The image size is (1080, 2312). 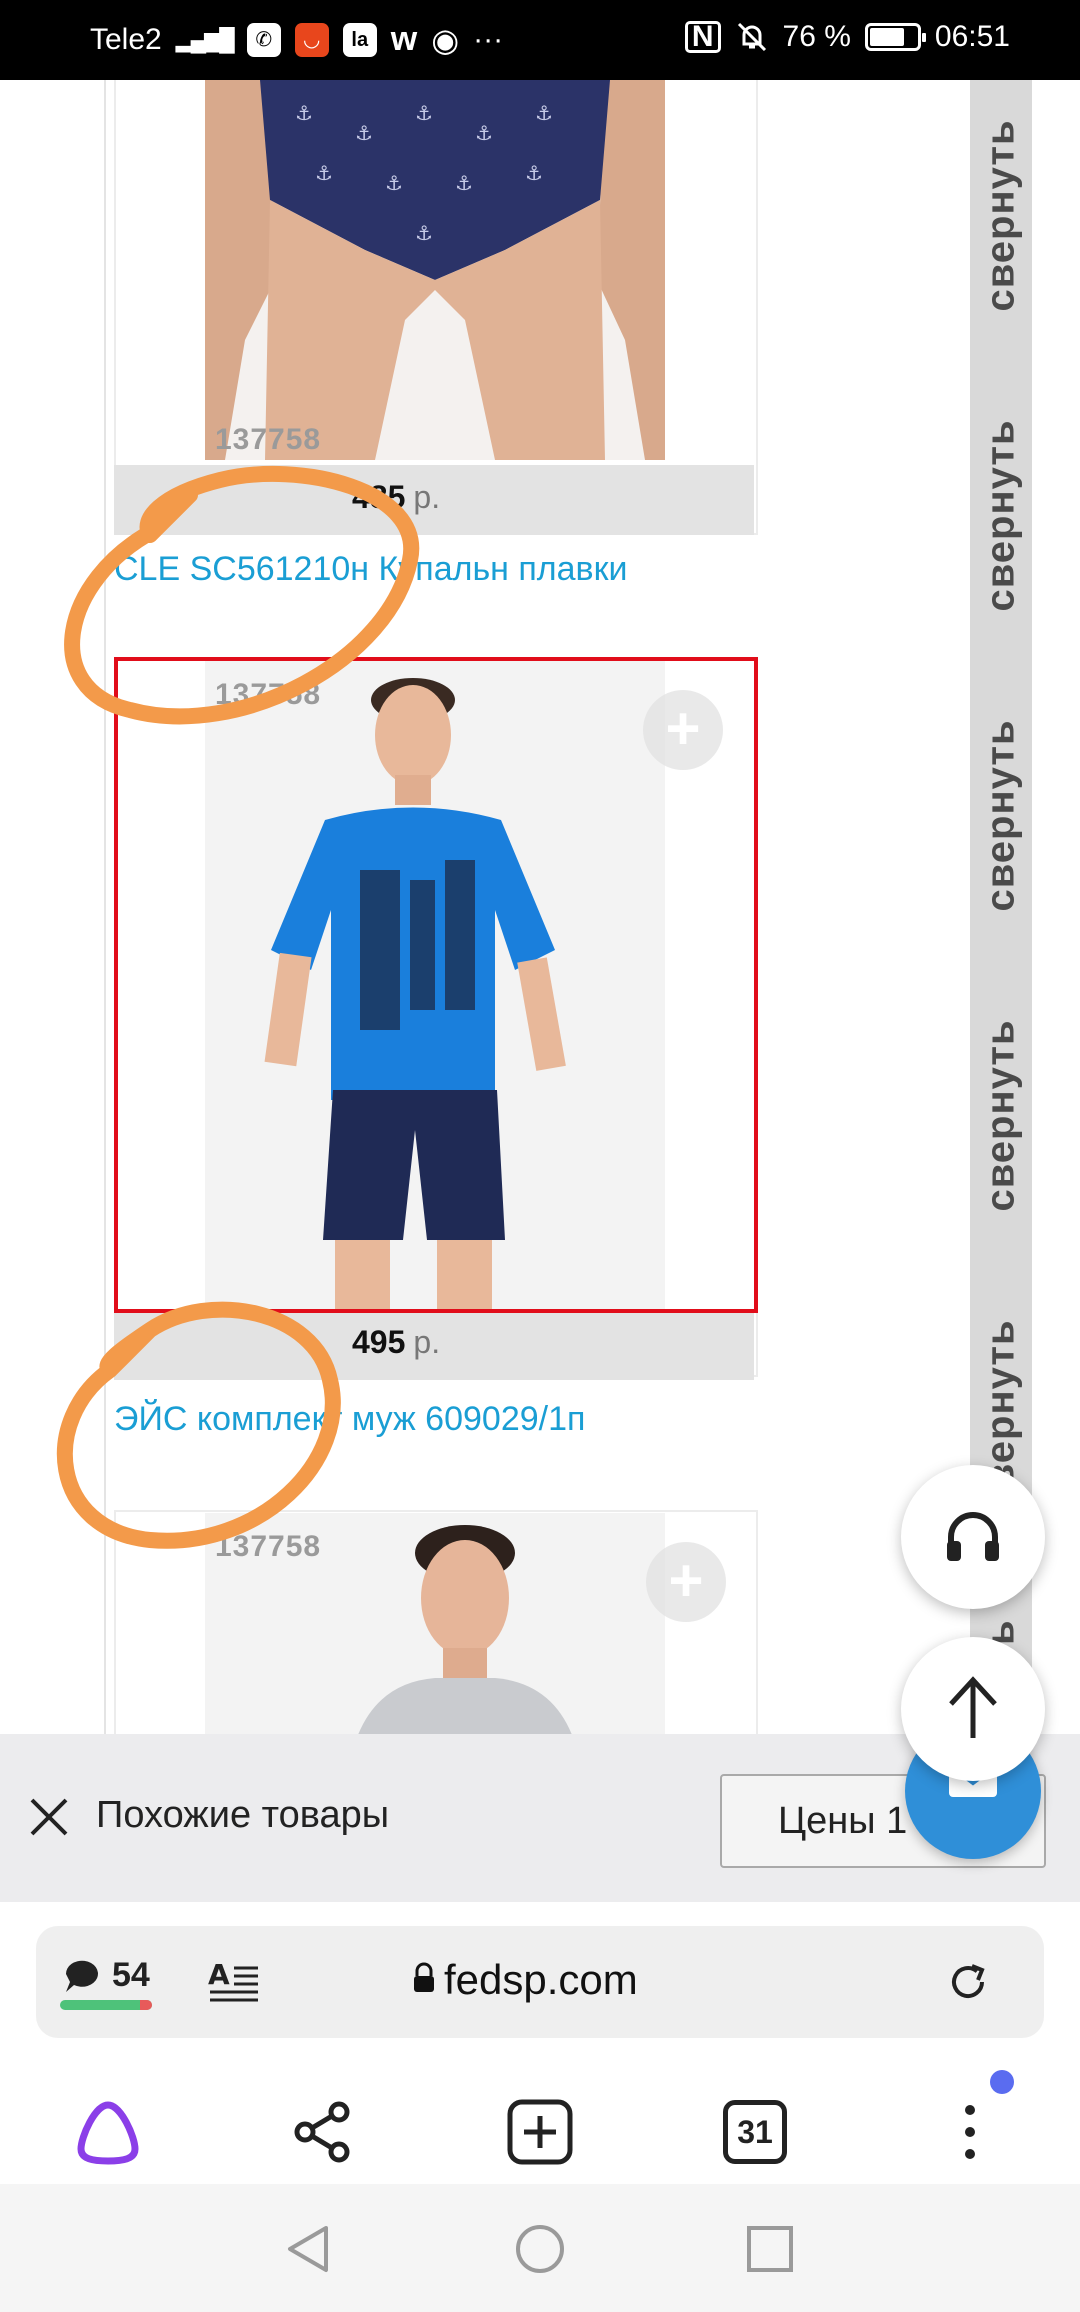 I want to click on product-price: 495 р., so click(x=396, y=1342).